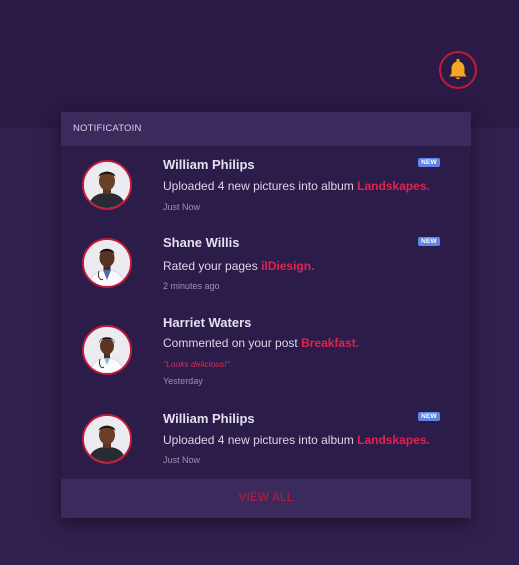 This screenshot has height=565, width=519. What do you see at coordinates (212, 266) in the screenshot?
I see `message-text: Rated your pages` at bounding box center [212, 266].